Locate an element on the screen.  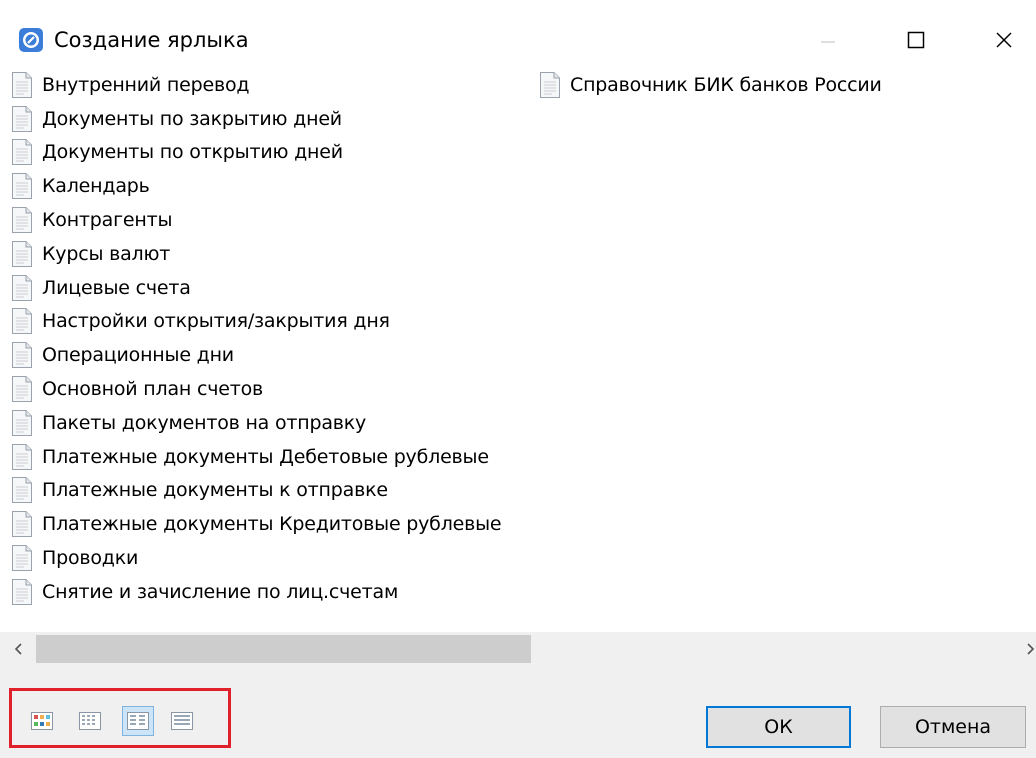
view-mode-group is located at coordinates (120, 718).